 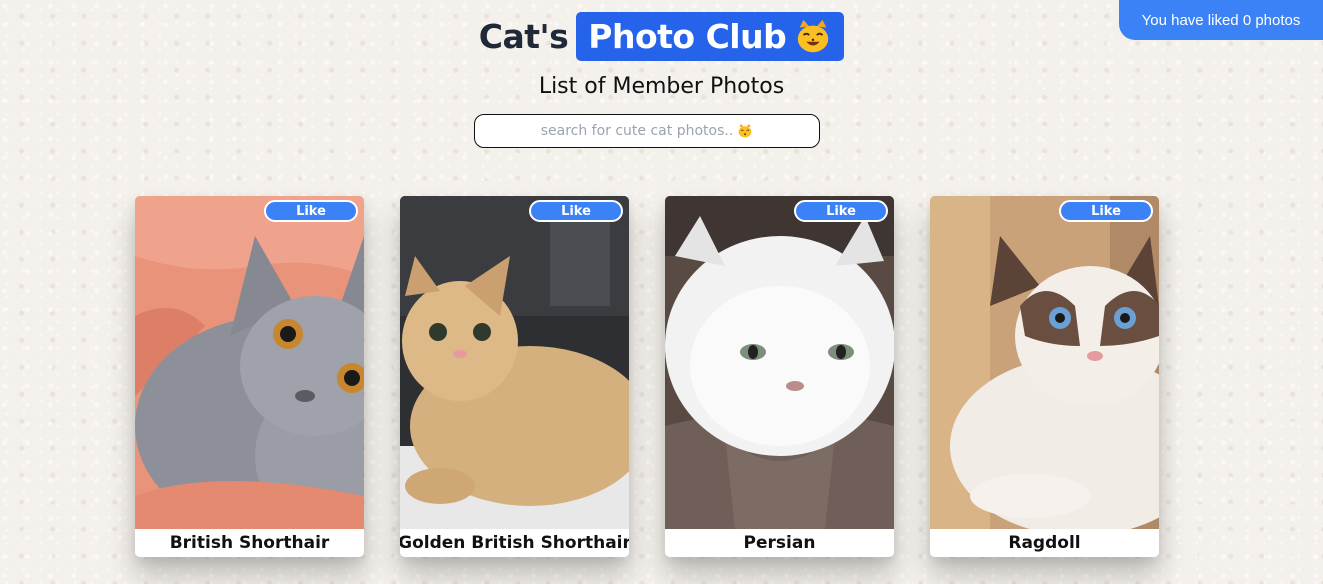 I want to click on card-caption: Ragdoll, so click(x=1044, y=543).